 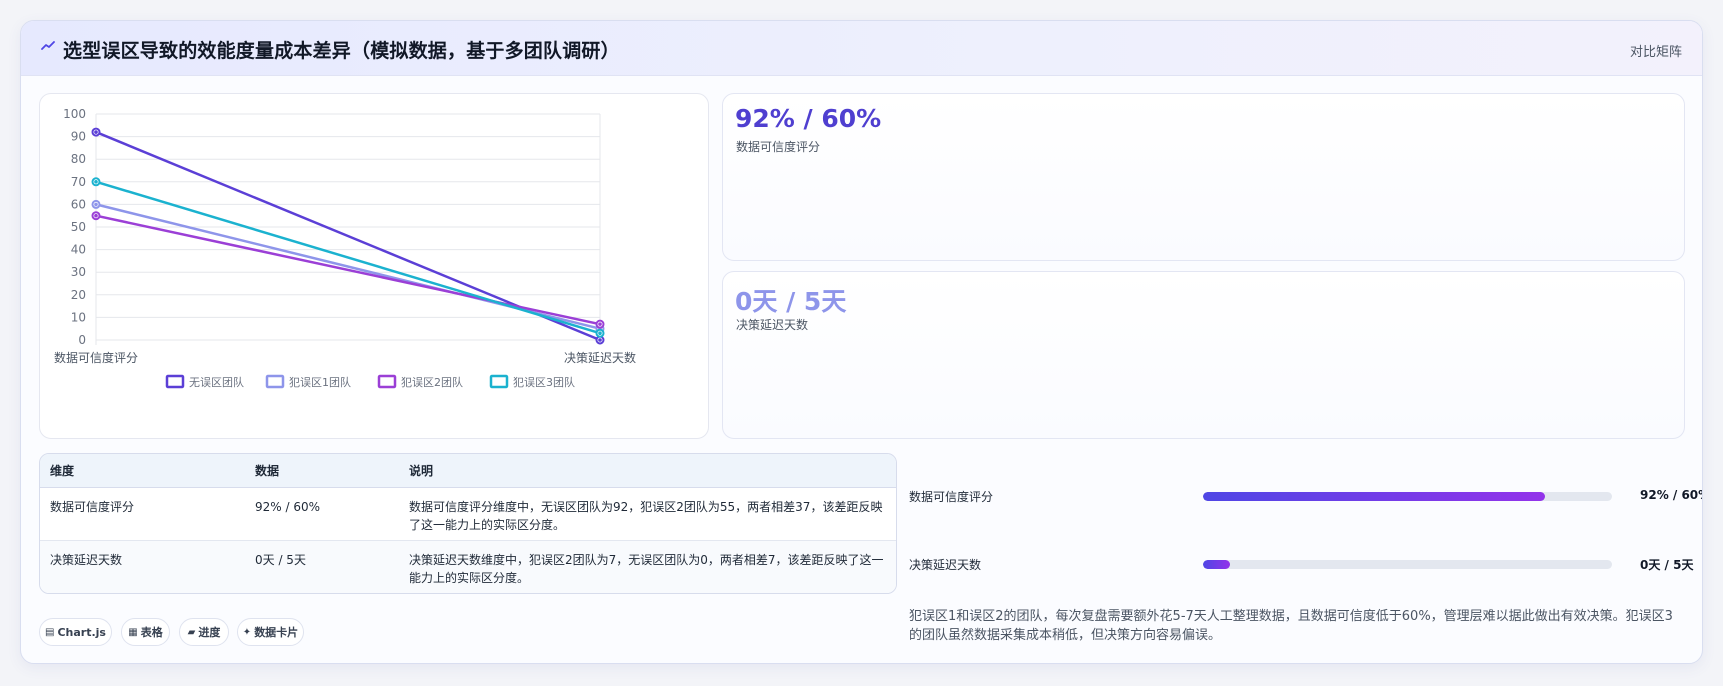 What do you see at coordinates (778, 147) in the screenshot?
I see `metric-label: 数据可信度评分` at bounding box center [778, 147].